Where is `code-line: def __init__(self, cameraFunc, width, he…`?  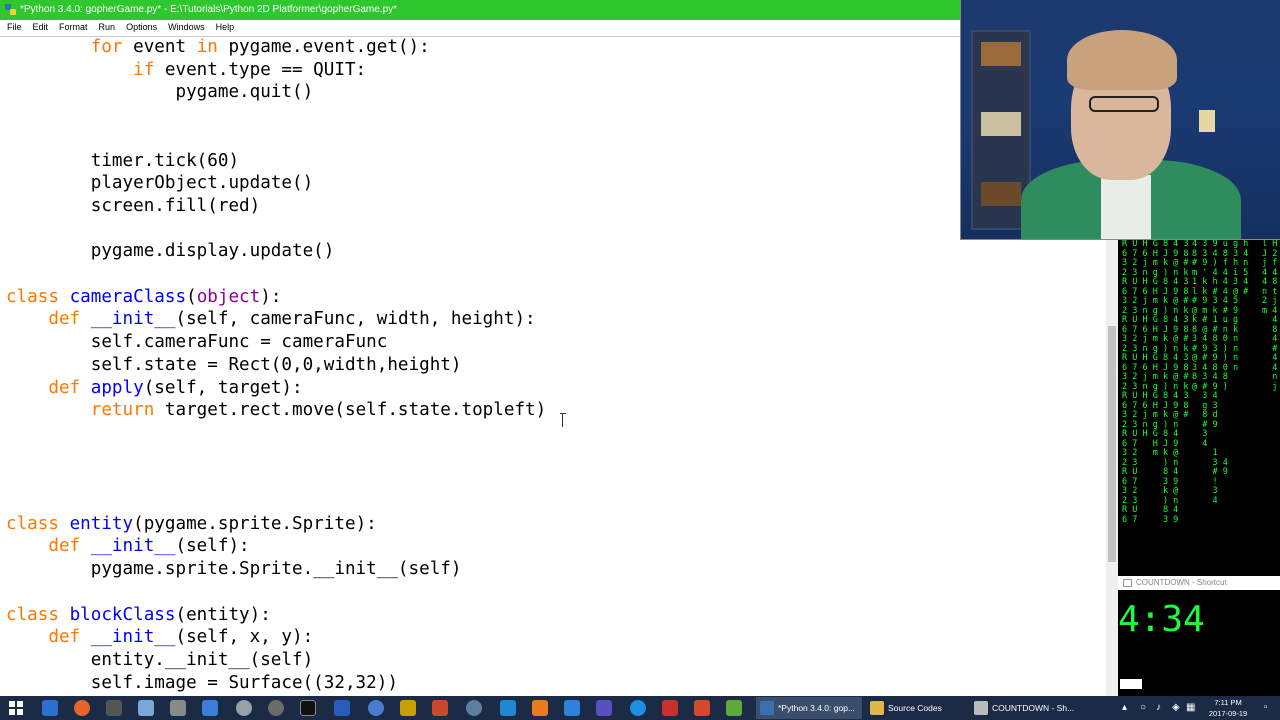 code-line: def __init__(self, cameraFunc, width, he… is located at coordinates (271, 319).